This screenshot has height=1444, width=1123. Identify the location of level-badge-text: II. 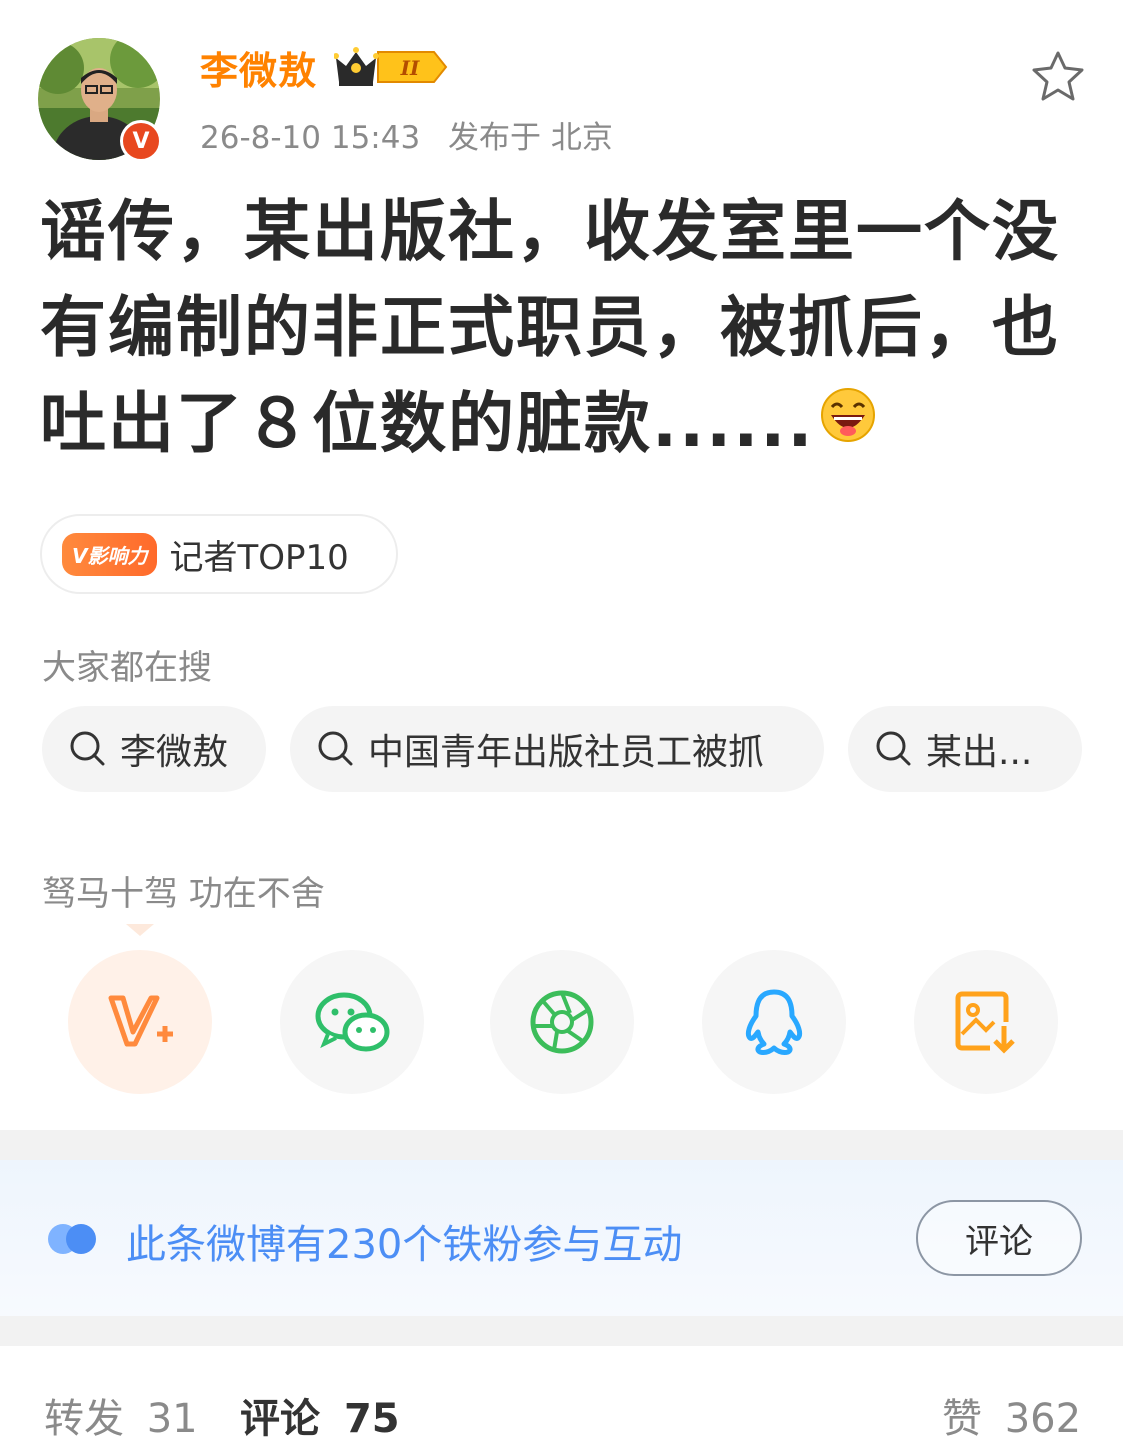
(410, 68).